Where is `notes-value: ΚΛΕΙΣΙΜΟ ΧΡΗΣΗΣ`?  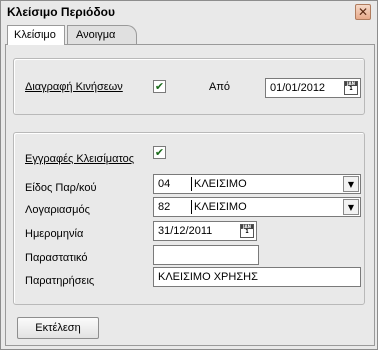
notes-value: ΚΛΕΙΣΙΜΟ ΧΡΗΣΗΣ is located at coordinates (208, 277).